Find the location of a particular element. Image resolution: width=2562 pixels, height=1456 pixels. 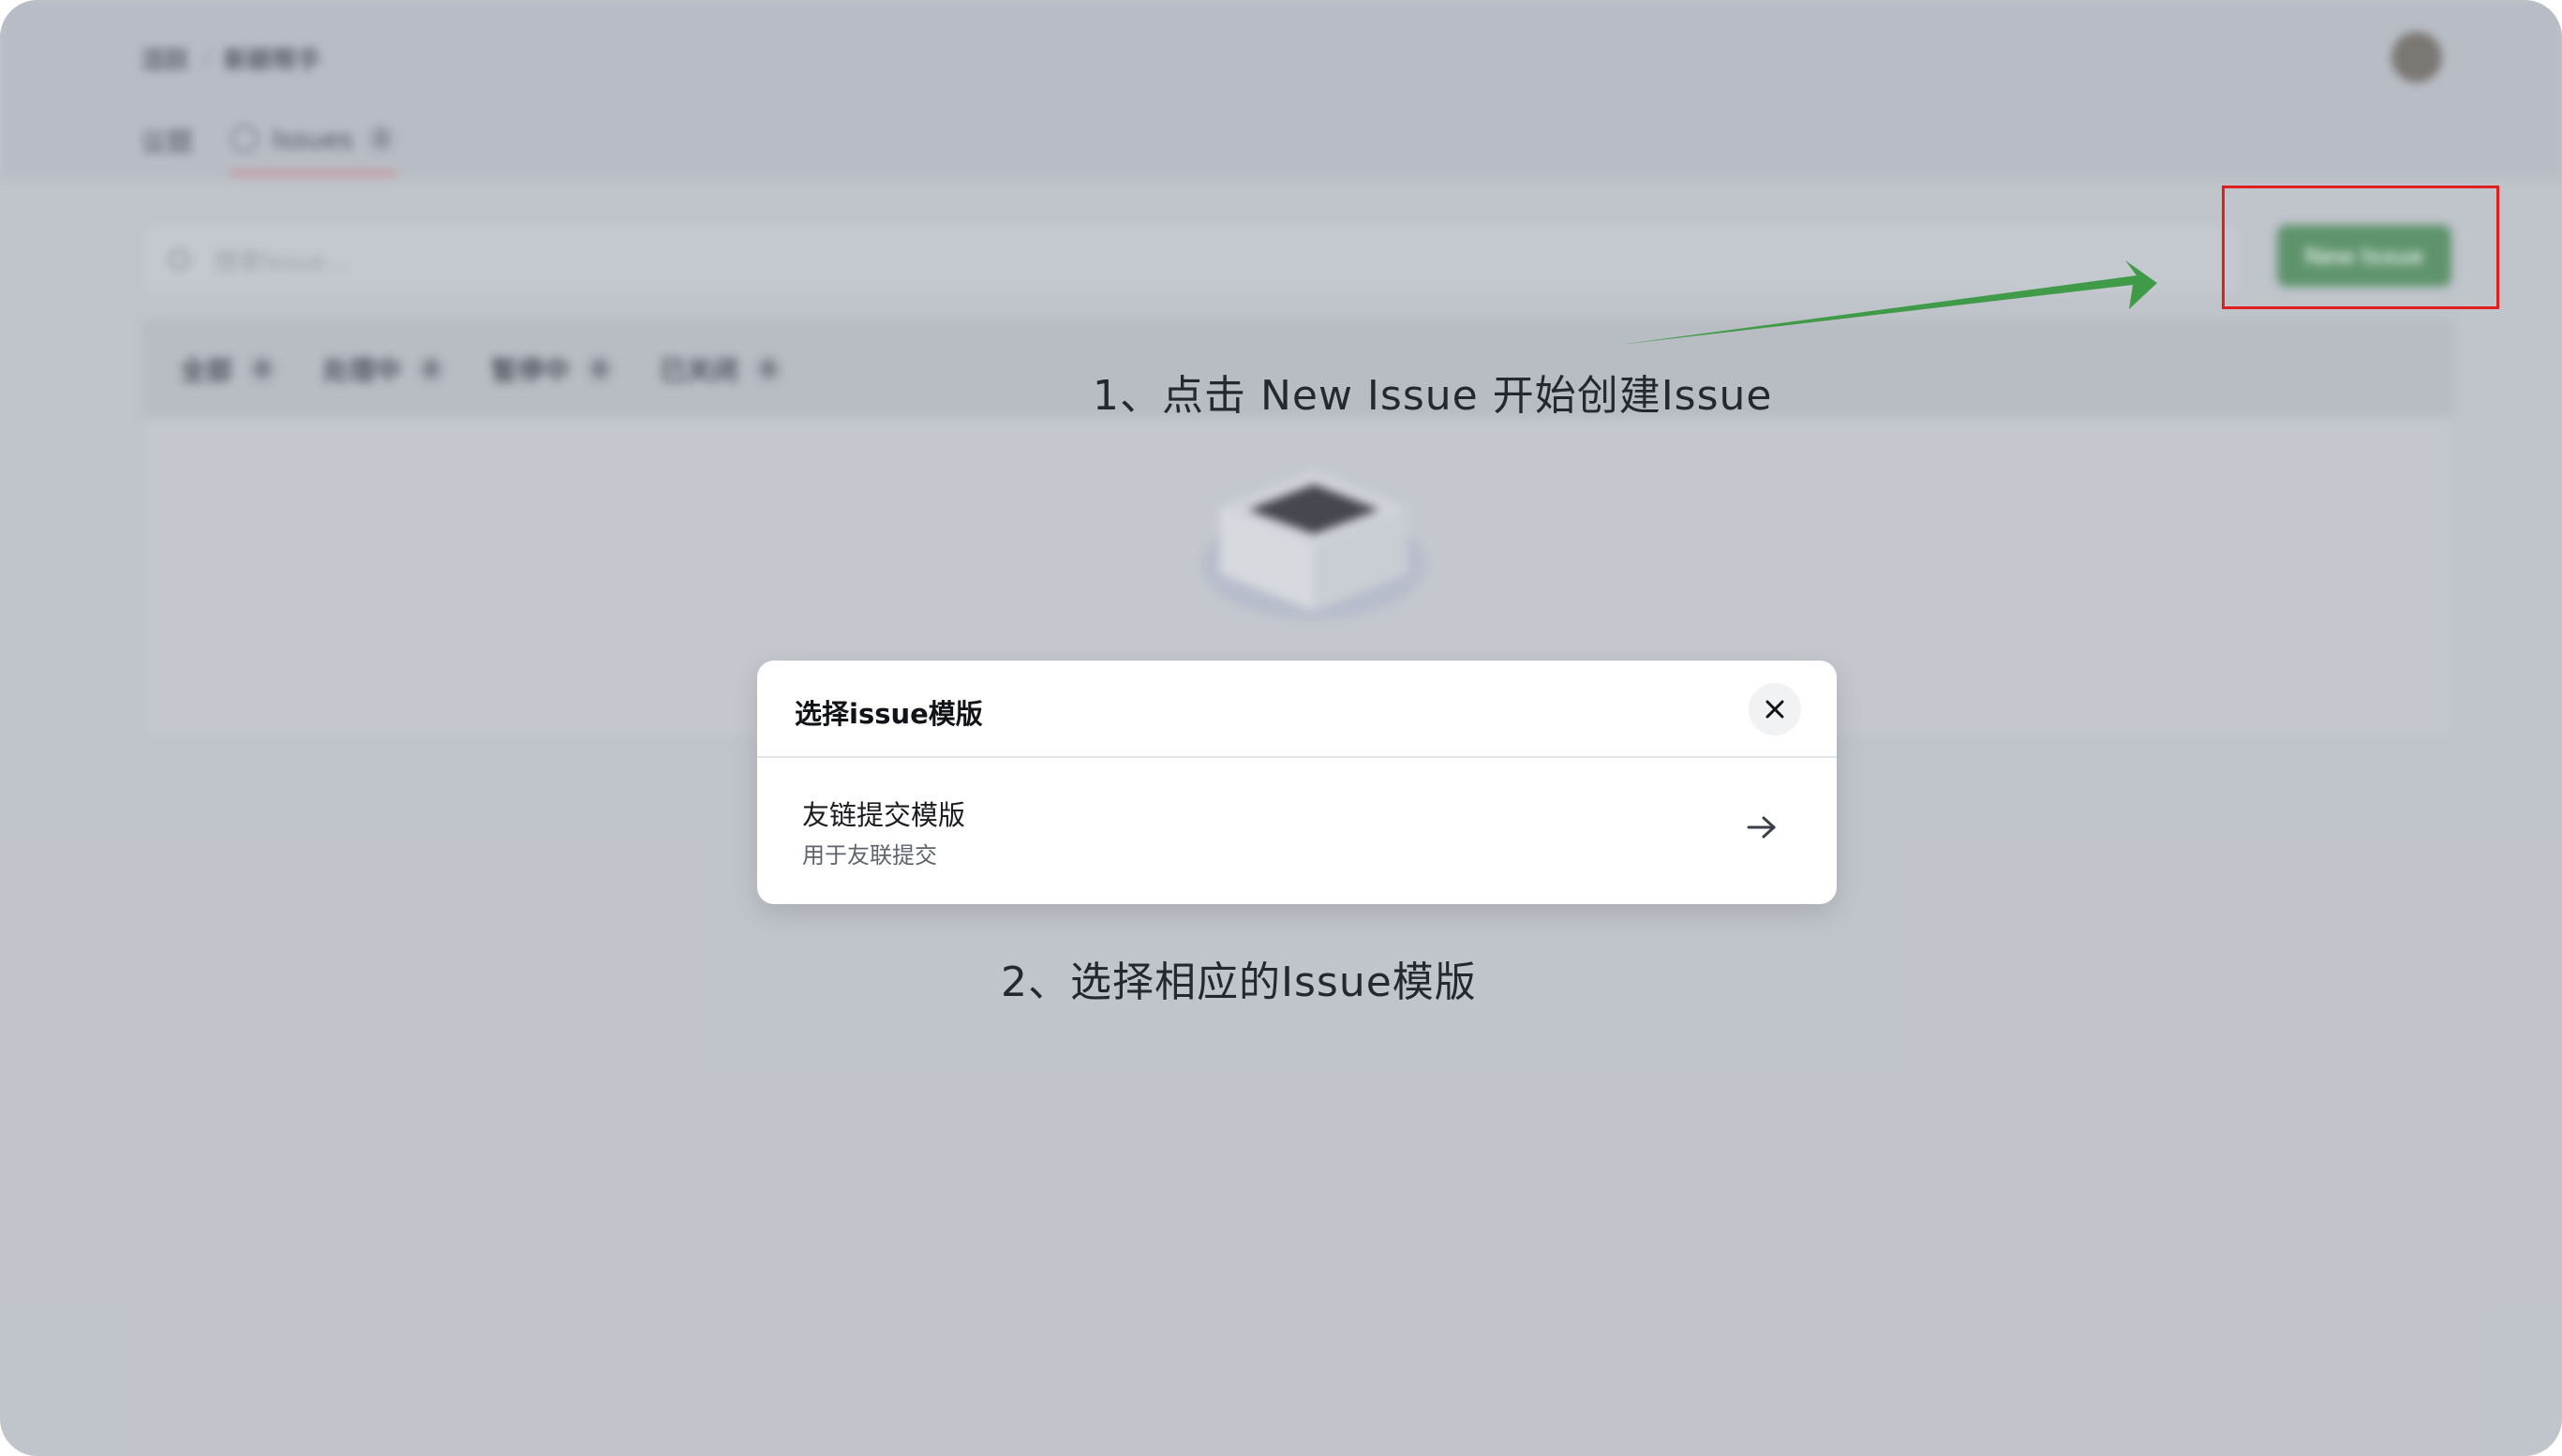

dialog-title: 选择issue模版 is located at coordinates (889, 714).